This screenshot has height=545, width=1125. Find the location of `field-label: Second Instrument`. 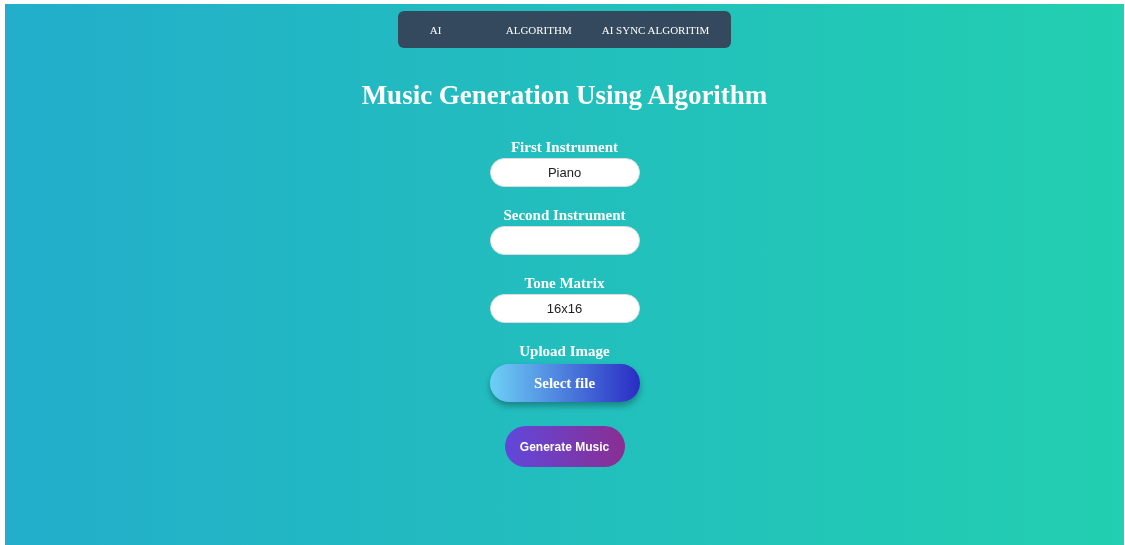

field-label: Second Instrument is located at coordinates (564, 215).